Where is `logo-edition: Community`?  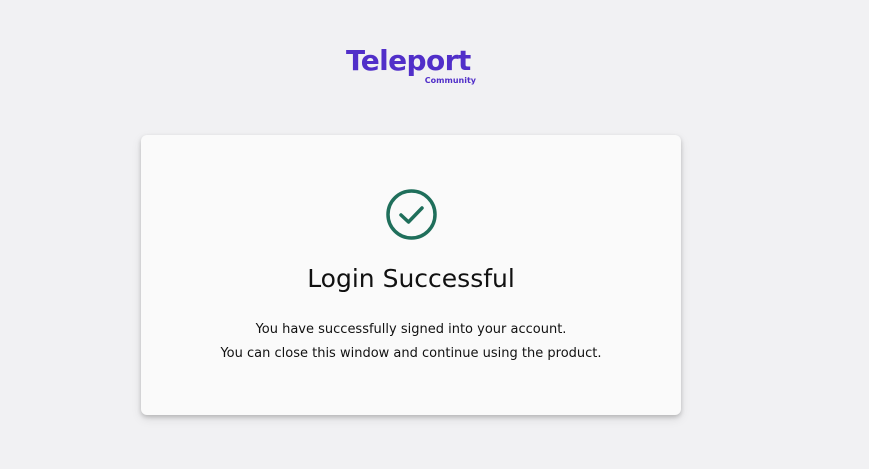 logo-edition: Community is located at coordinates (450, 80).